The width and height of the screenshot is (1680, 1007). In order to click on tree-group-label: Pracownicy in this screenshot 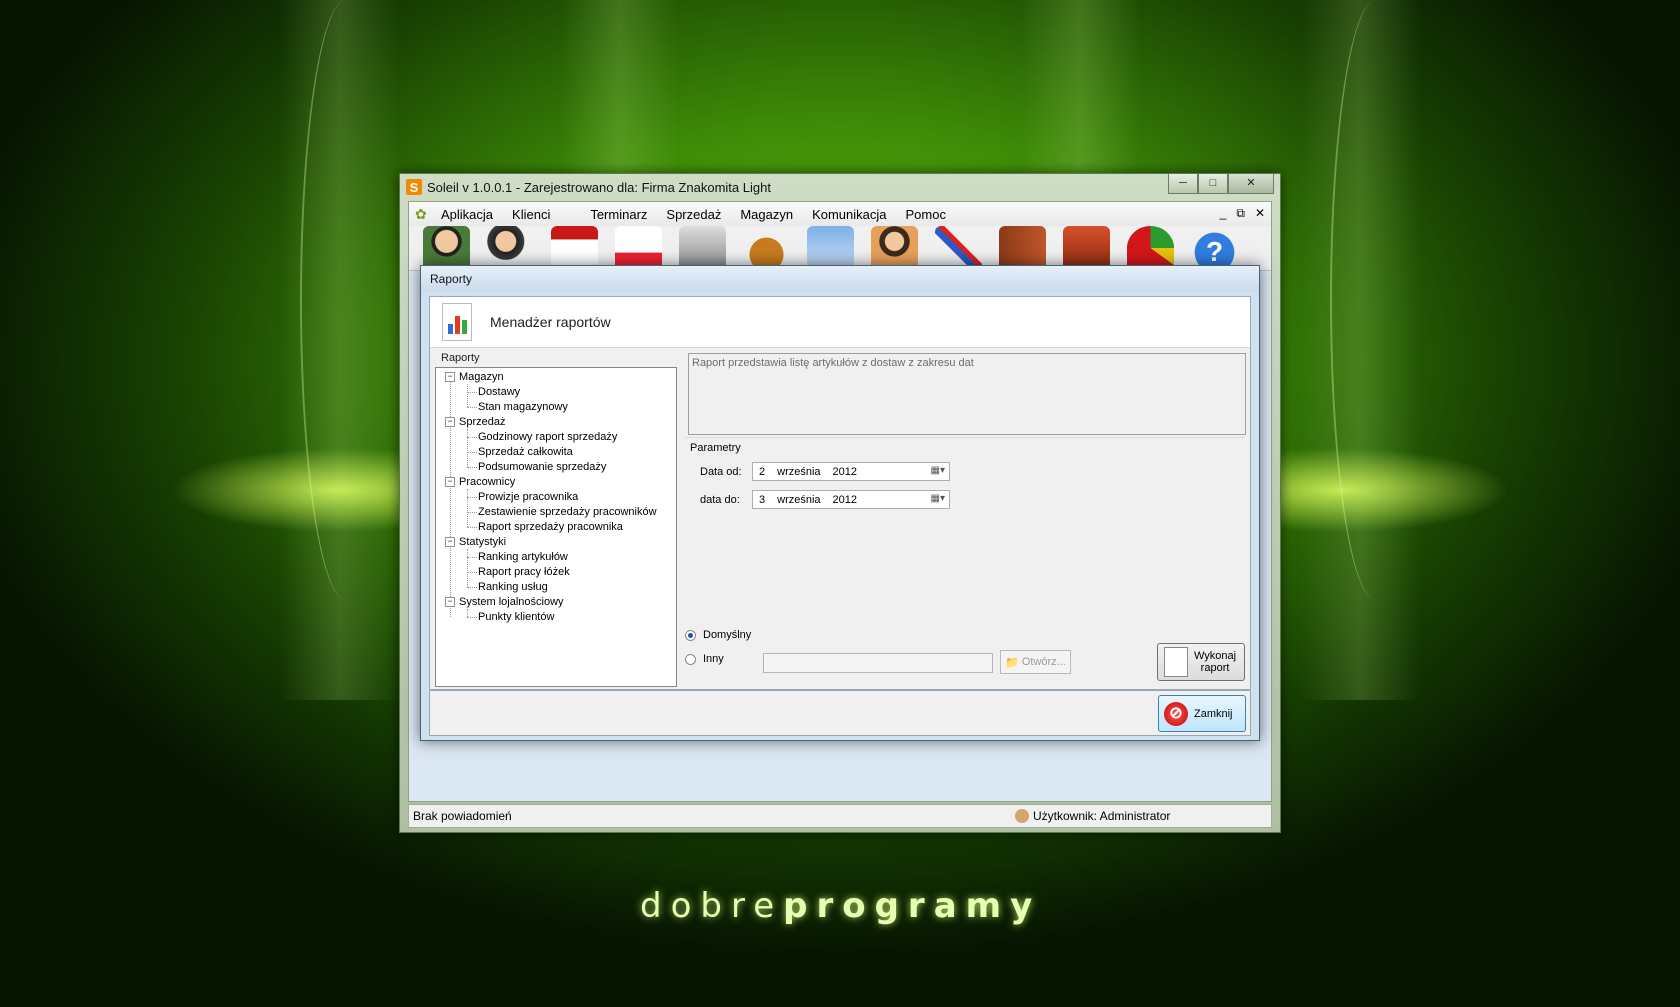, I will do `click(487, 482)`.